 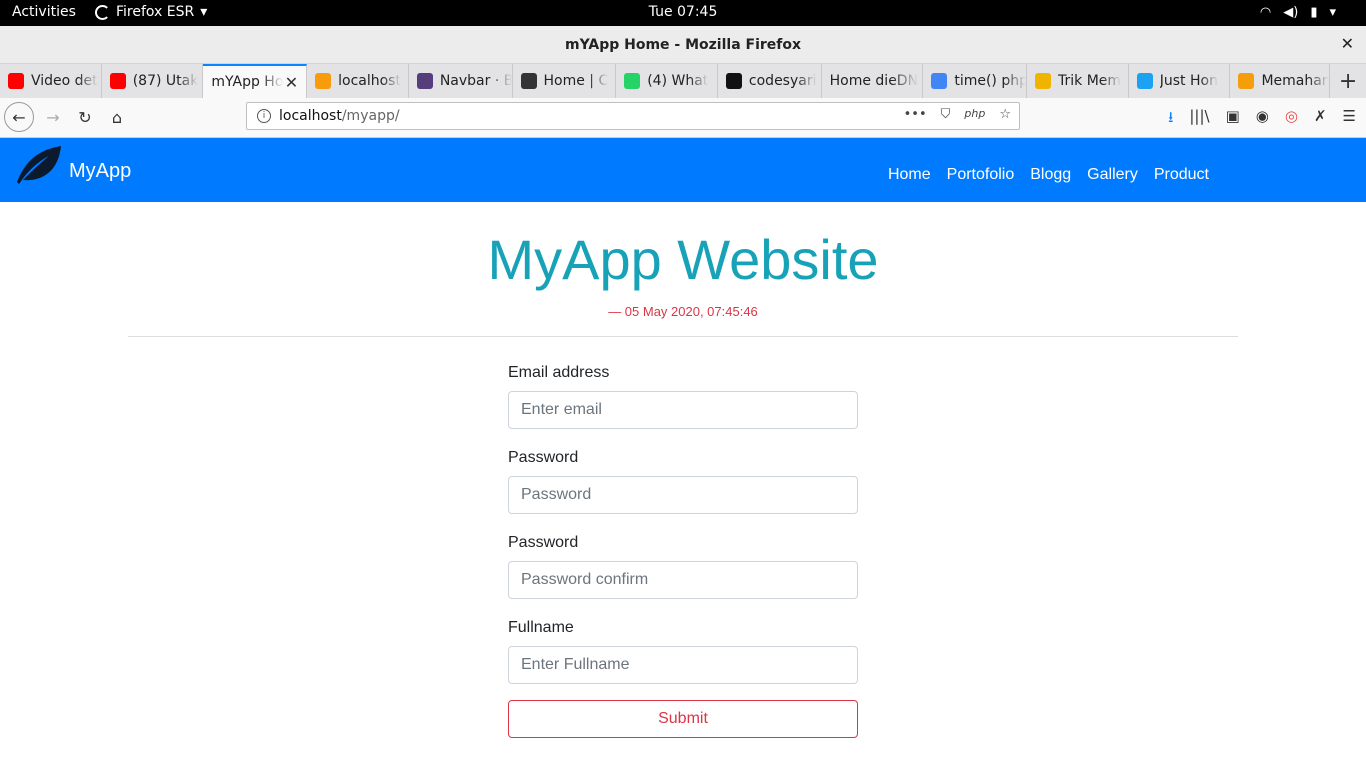 What do you see at coordinates (683, 665) in the screenshot?
I see `fullname-field` at bounding box center [683, 665].